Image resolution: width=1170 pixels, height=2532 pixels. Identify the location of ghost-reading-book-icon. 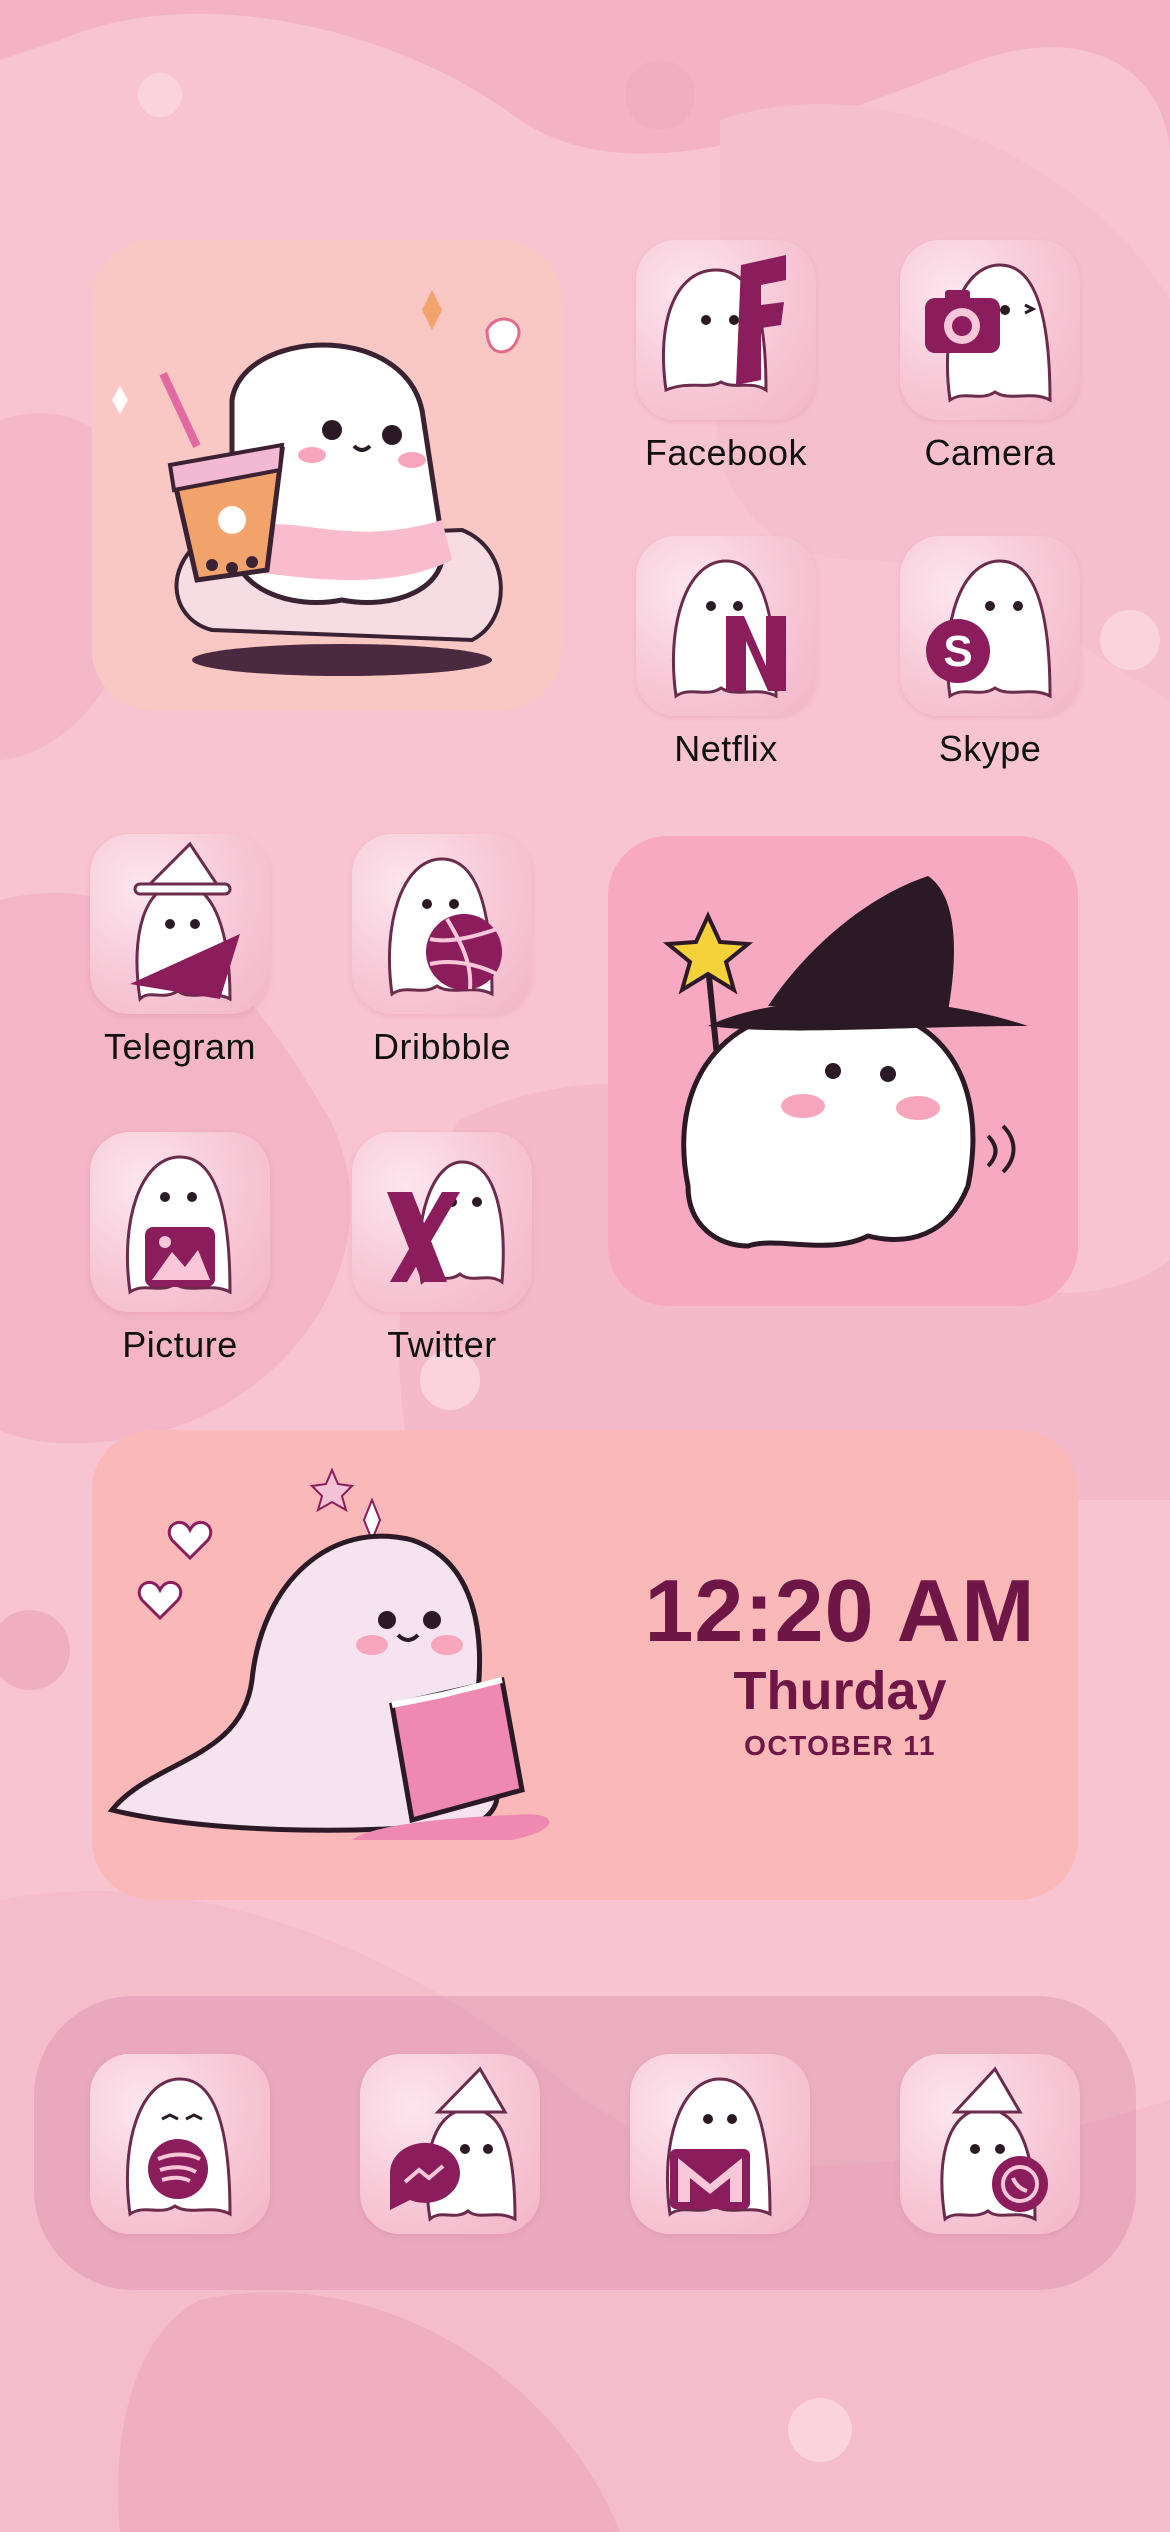
(328, 1653).